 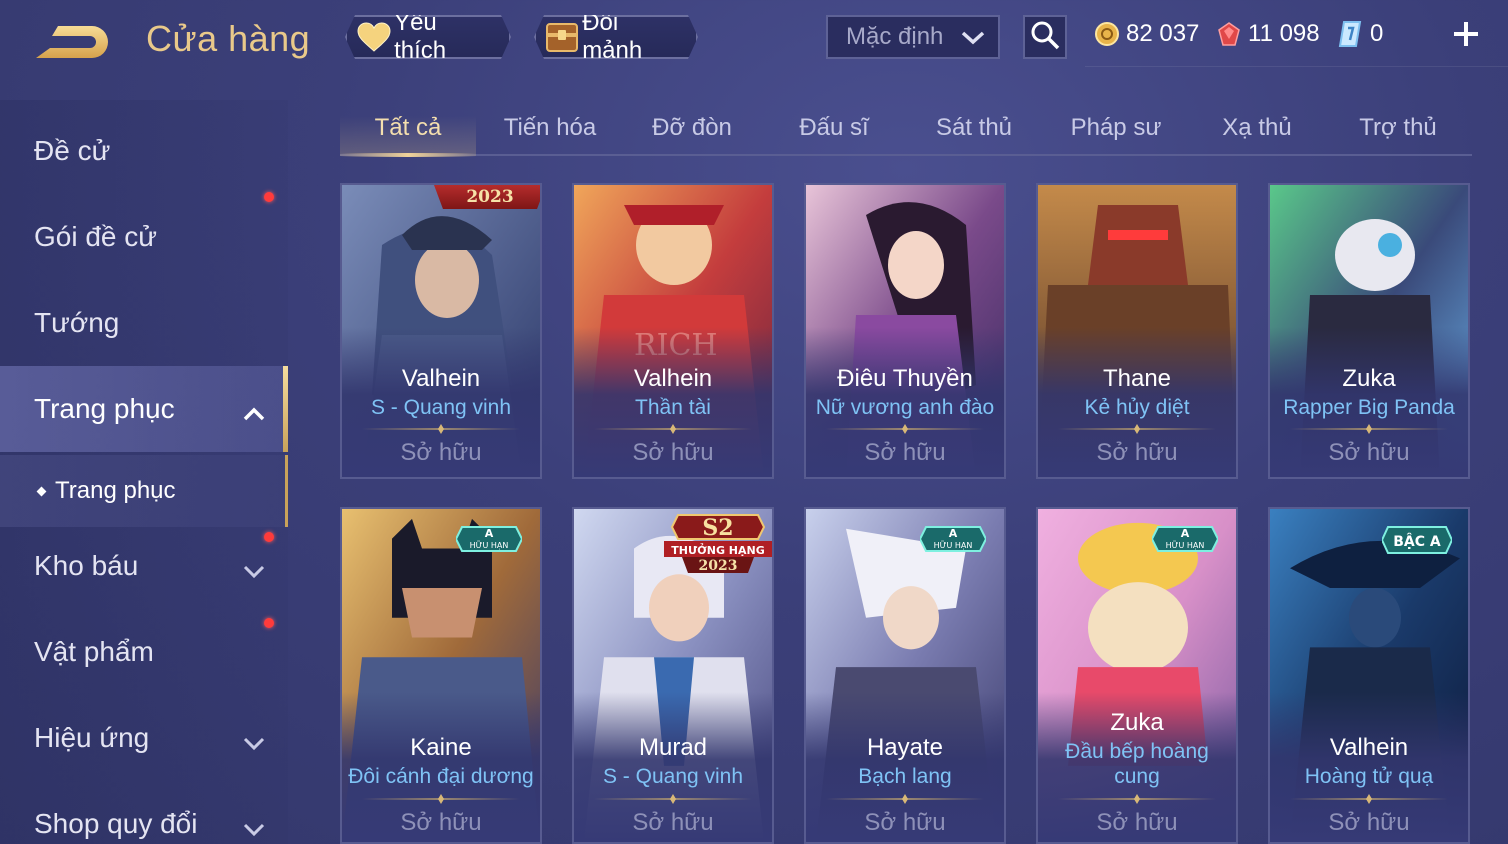 What do you see at coordinates (41, 491) in the screenshot?
I see `bullet-icon` at bounding box center [41, 491].